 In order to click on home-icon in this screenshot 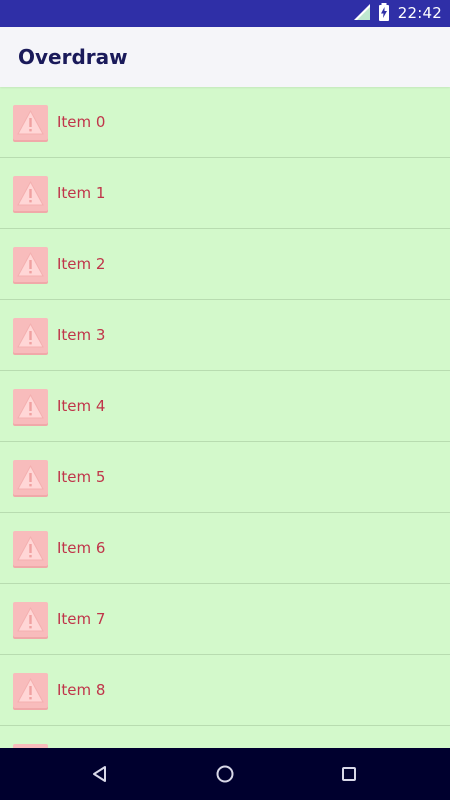, I will do `click(225, 774)`.